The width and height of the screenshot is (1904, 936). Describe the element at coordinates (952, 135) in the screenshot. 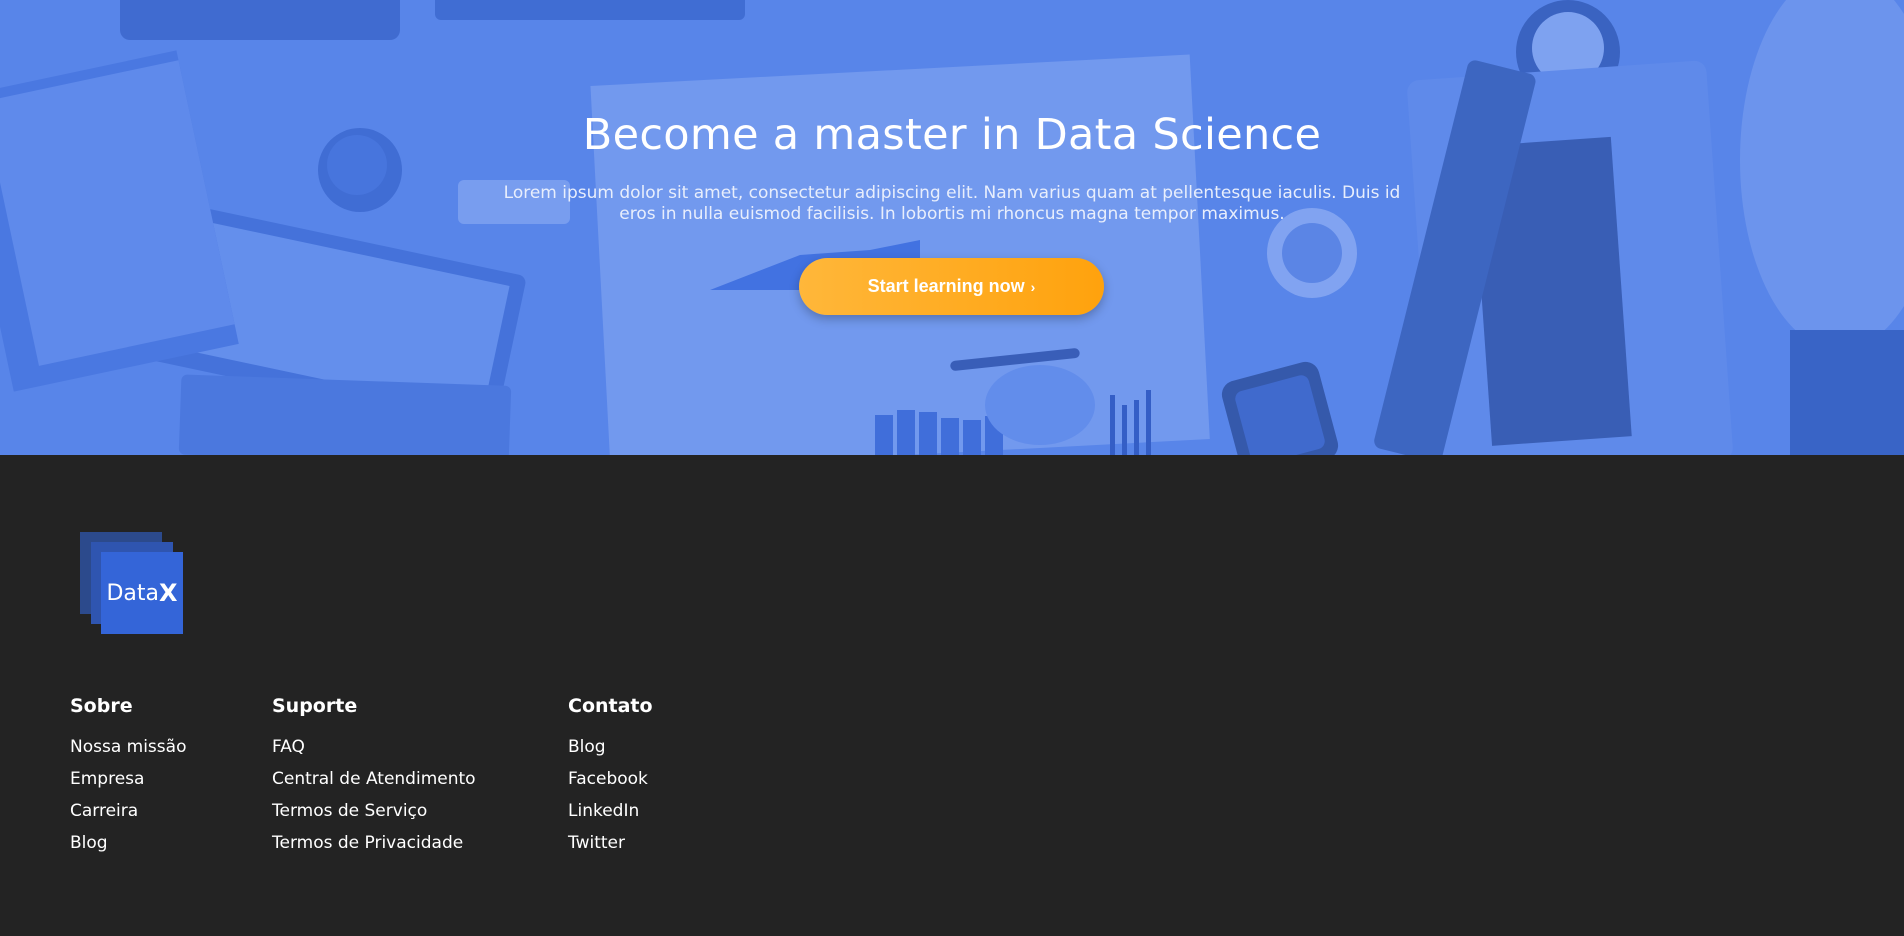

I see `hero-title: Become a master in Data Science` at that location.